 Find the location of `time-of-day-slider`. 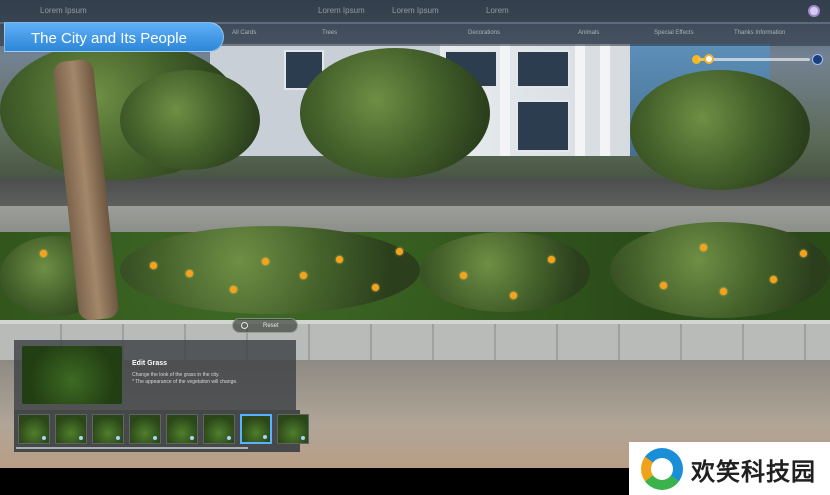

time-of-day-slider is located at coordinates (754, 59).